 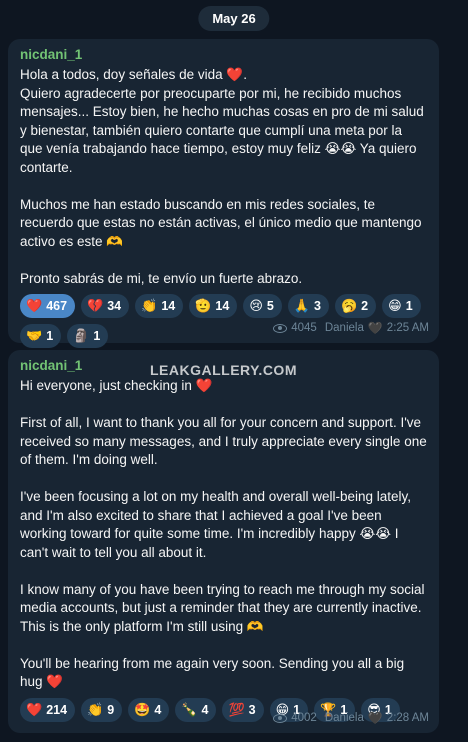 I want to click on reaction-emoji-icon: 😁, so click(x=395, y=305).